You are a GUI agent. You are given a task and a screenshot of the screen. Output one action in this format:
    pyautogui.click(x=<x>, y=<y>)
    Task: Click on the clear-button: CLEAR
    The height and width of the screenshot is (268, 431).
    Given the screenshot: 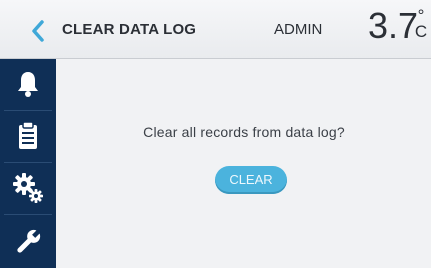 What is the action you would take?
    pyautogui.click(x=251, y=180)
    